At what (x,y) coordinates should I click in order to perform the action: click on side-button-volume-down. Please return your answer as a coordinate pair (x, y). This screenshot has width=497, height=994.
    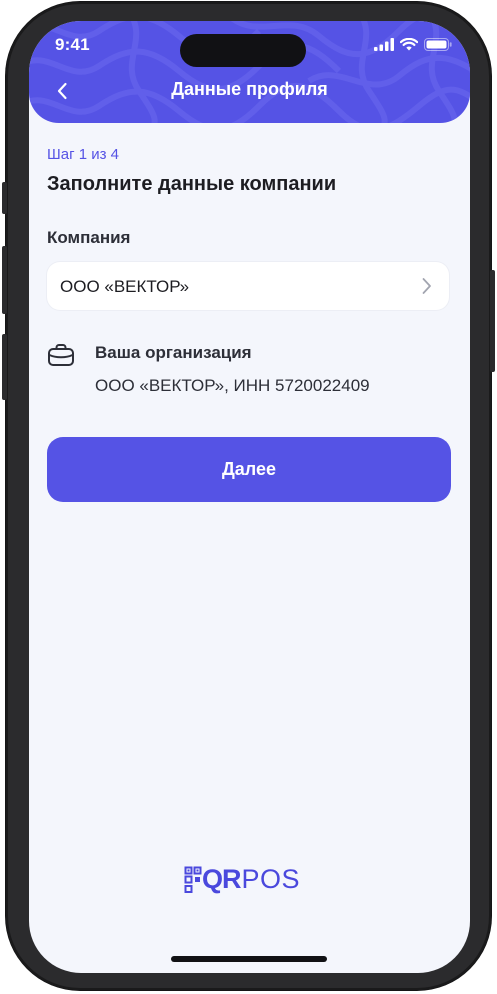
    Looking at the image, I should click on (4, 367).